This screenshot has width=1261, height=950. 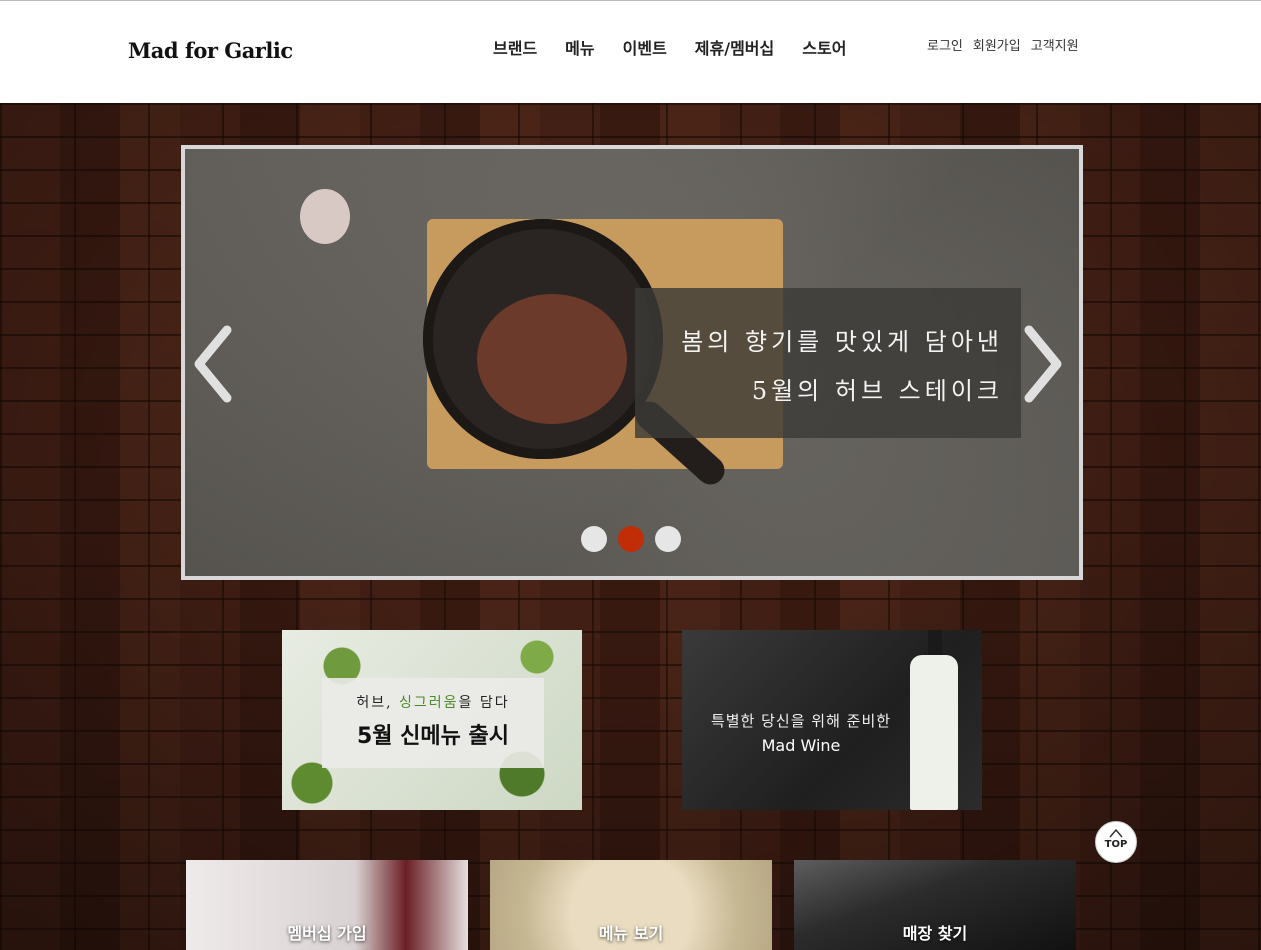 What do you see at coordinates (327, 905) in the screenshot?
I see `membership-card: 멤버십 가입` at bounding box center [327, 905].